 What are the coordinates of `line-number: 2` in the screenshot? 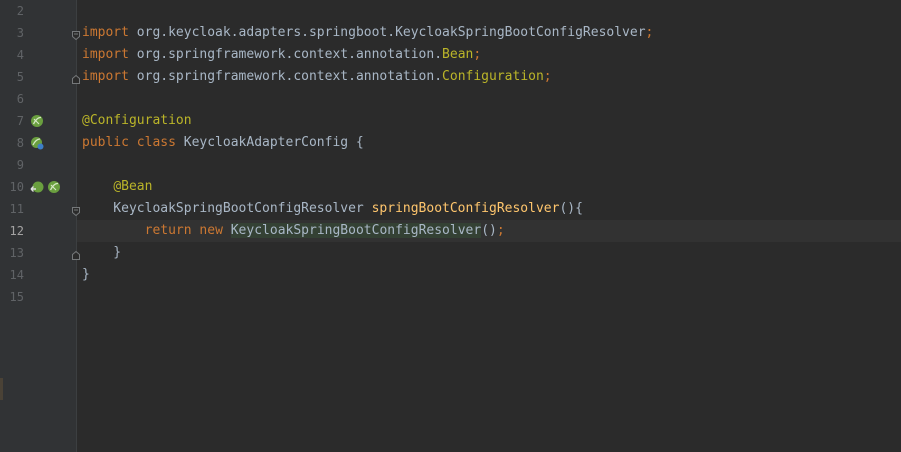 It's located at (20, 11).